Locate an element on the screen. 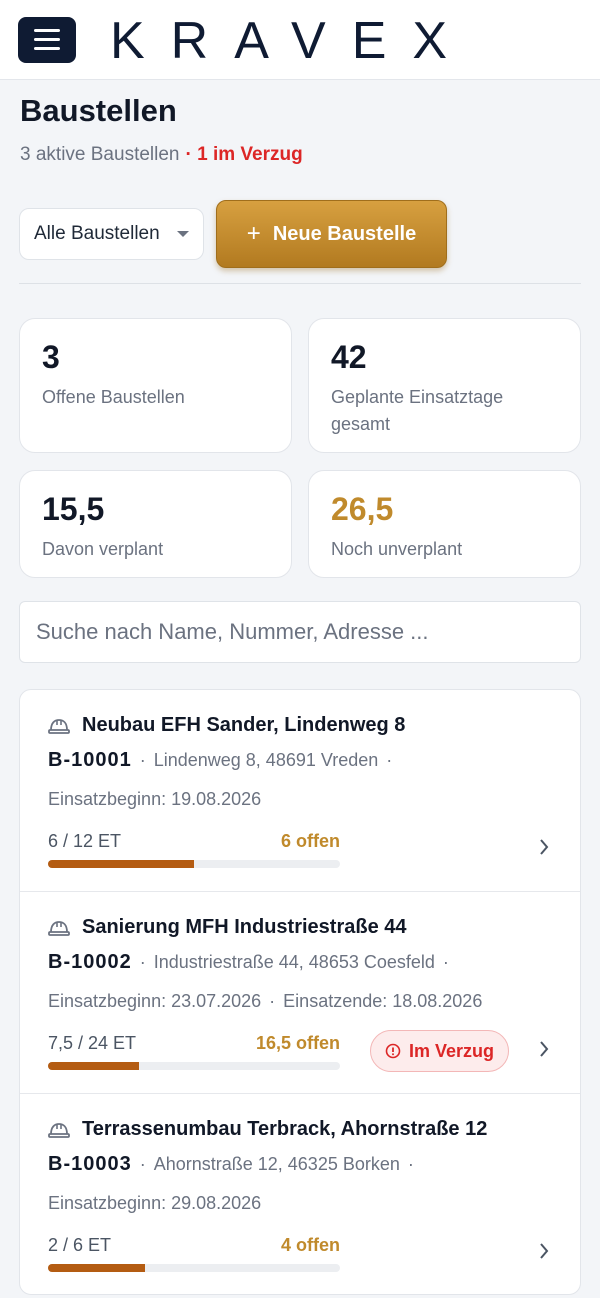 The image size is (600, 1298). new-site-label: Neue Baustelle is located at coordinates (344, 233).